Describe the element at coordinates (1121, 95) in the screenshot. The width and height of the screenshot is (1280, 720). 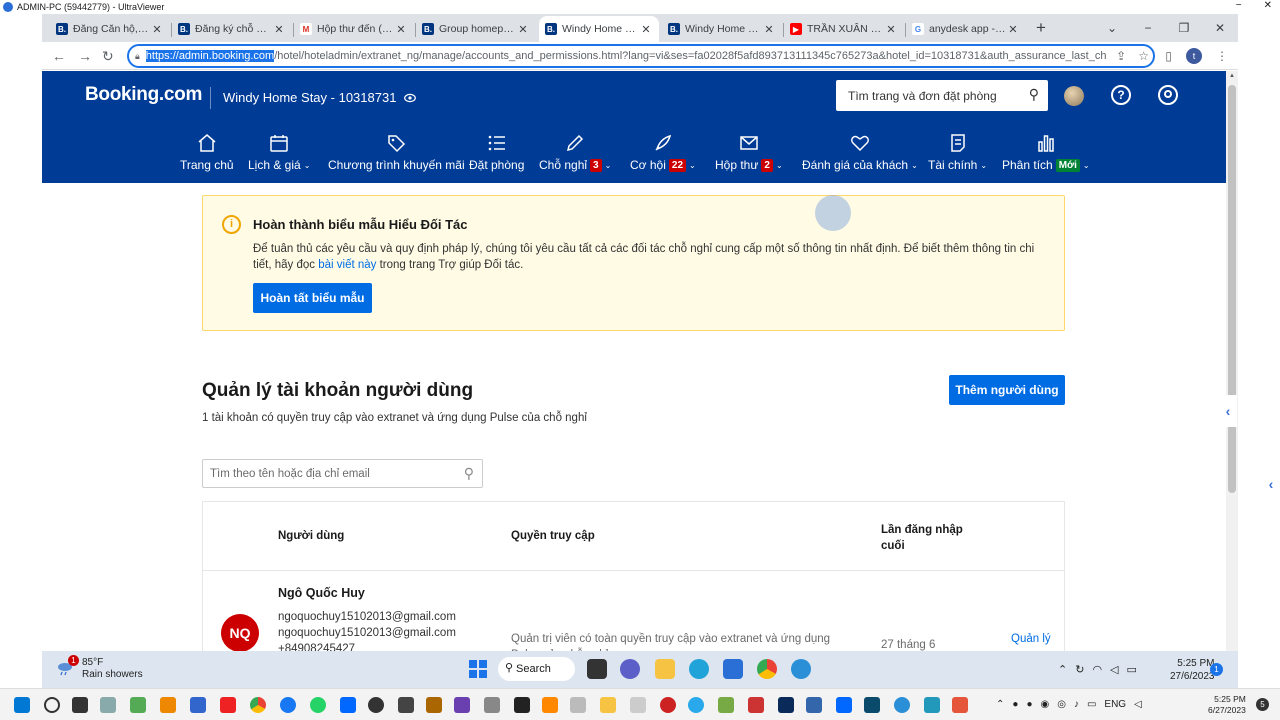
I see `help-icon: ?` at that location.